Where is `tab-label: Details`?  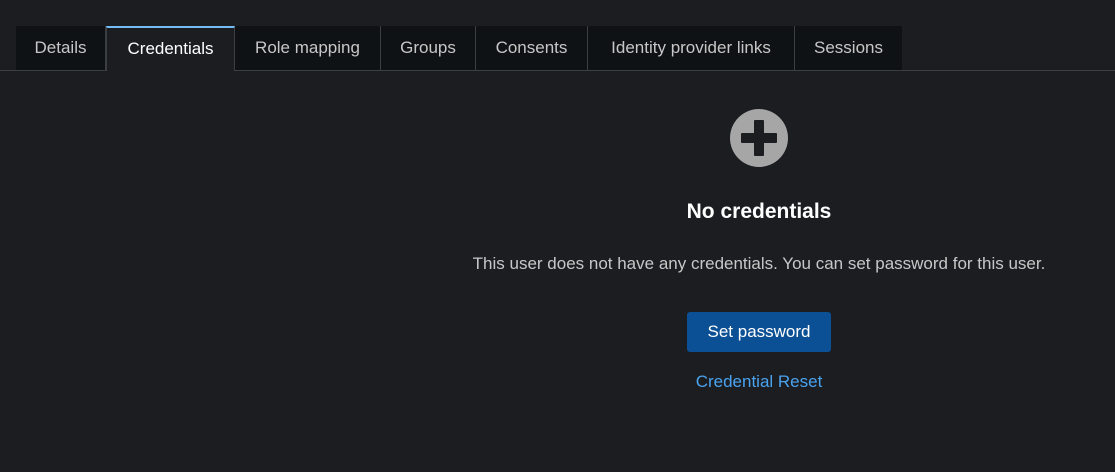 tab-label: Details is located at coordinates (60, 47).